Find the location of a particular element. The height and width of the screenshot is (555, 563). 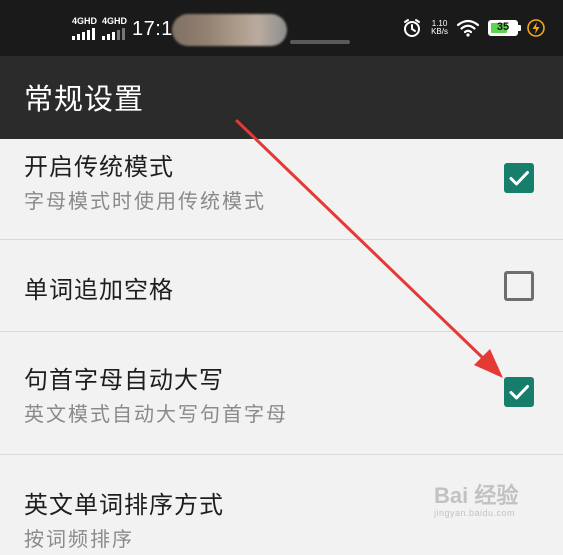

blurred-notification is located at coordinates (229, 30).